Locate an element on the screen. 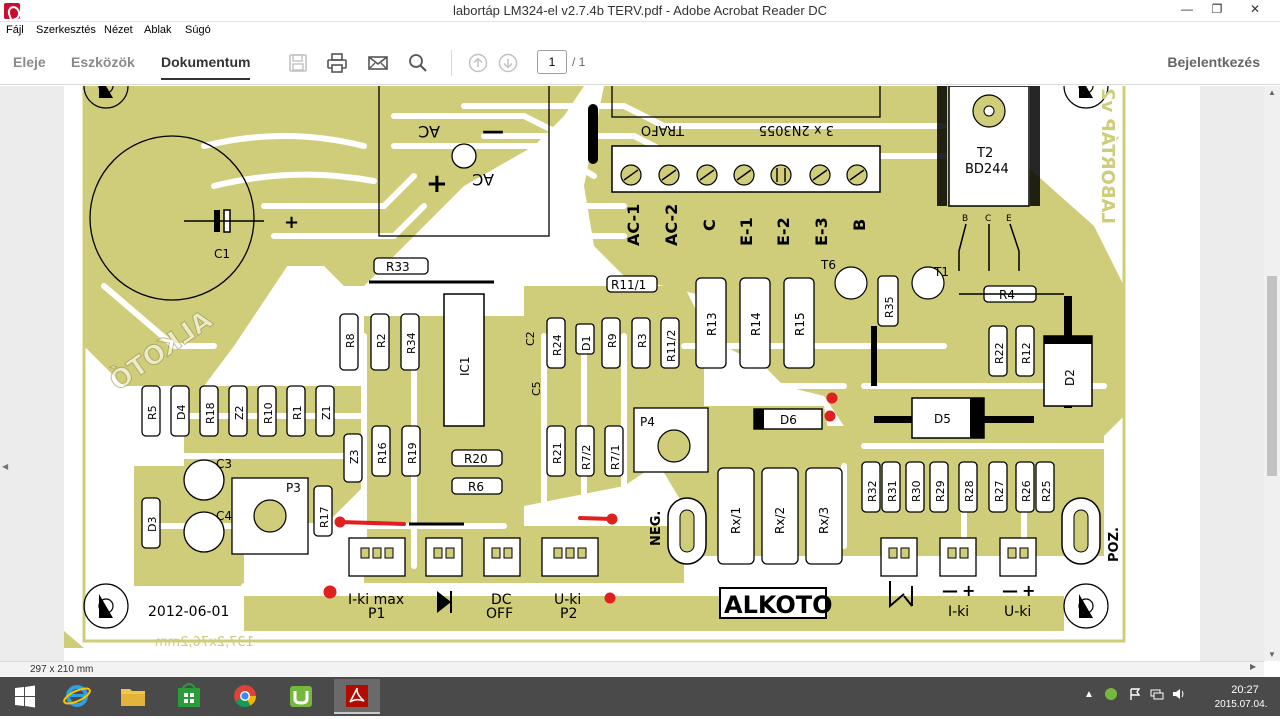 The image size is (1280, 719). tray-volume-icon is located at coordinates (1179, 695).